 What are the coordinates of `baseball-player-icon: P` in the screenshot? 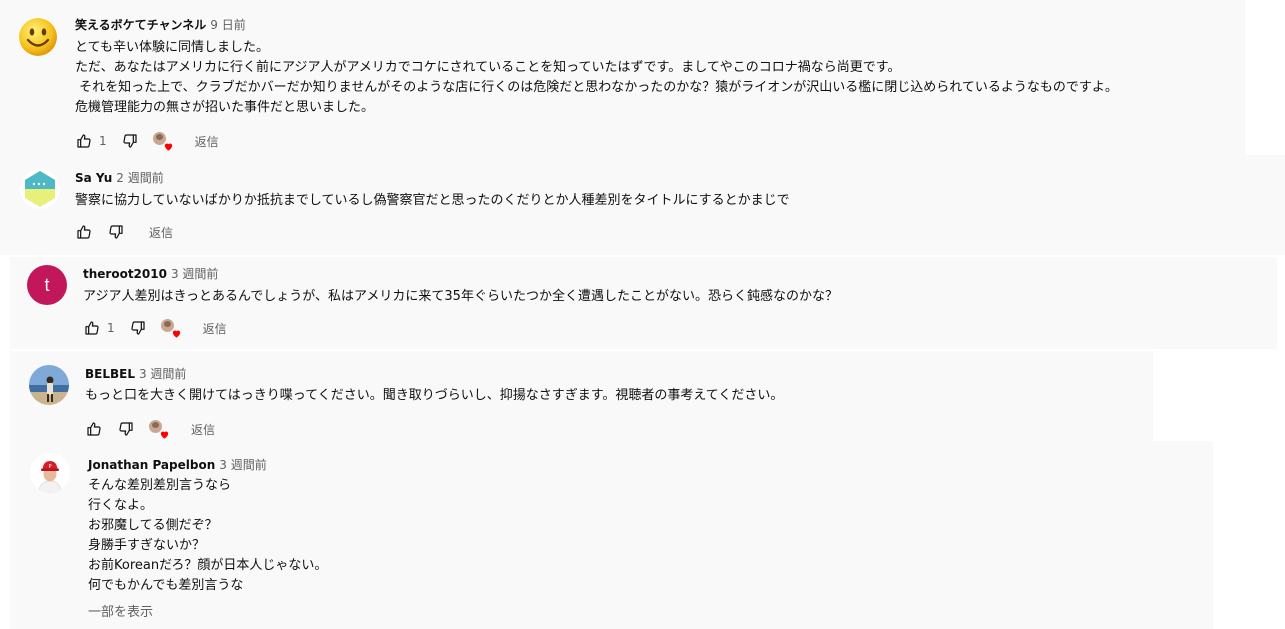 It's located at (50, 473).